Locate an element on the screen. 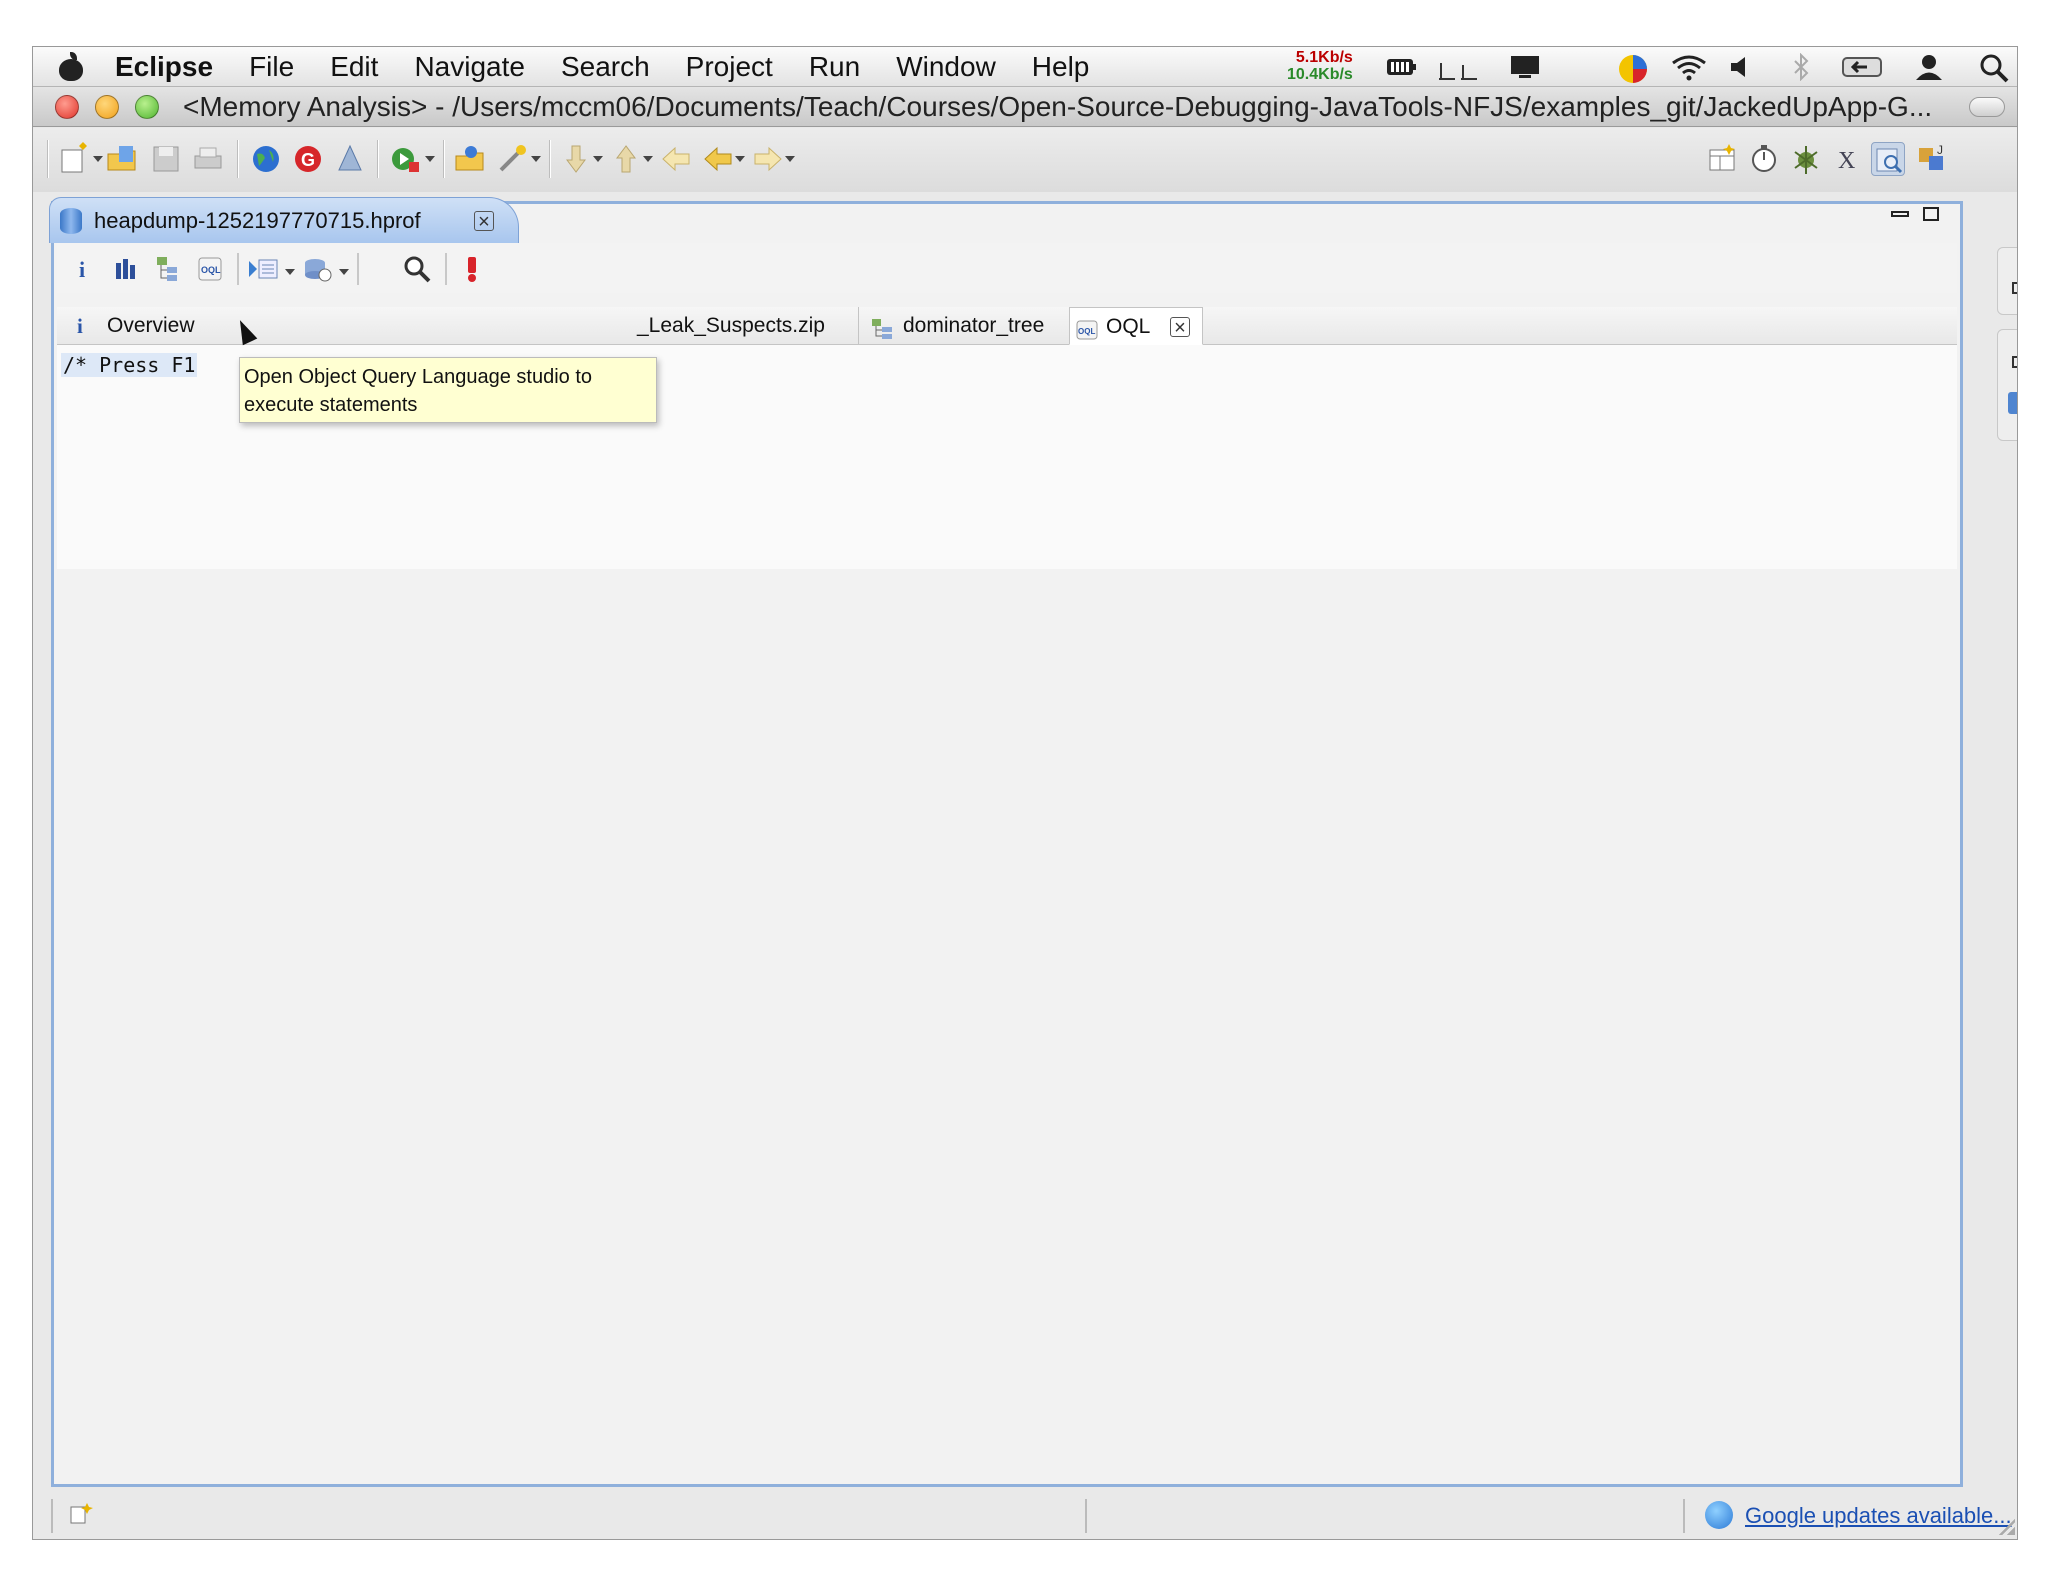 The width and height of the screenshot is (2048, 1582). right-trim-stack is located at coordinates (2007, 347).